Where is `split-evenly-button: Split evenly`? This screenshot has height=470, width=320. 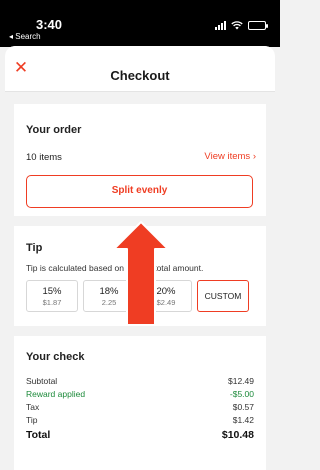
split-evenly-button: Split evenly is located at coordinates (139, 191).